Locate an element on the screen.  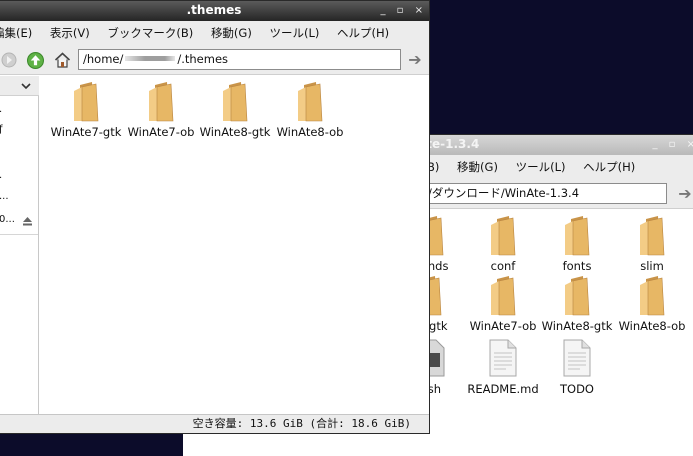
folder-label: conf is located at coordinates (503, 266).